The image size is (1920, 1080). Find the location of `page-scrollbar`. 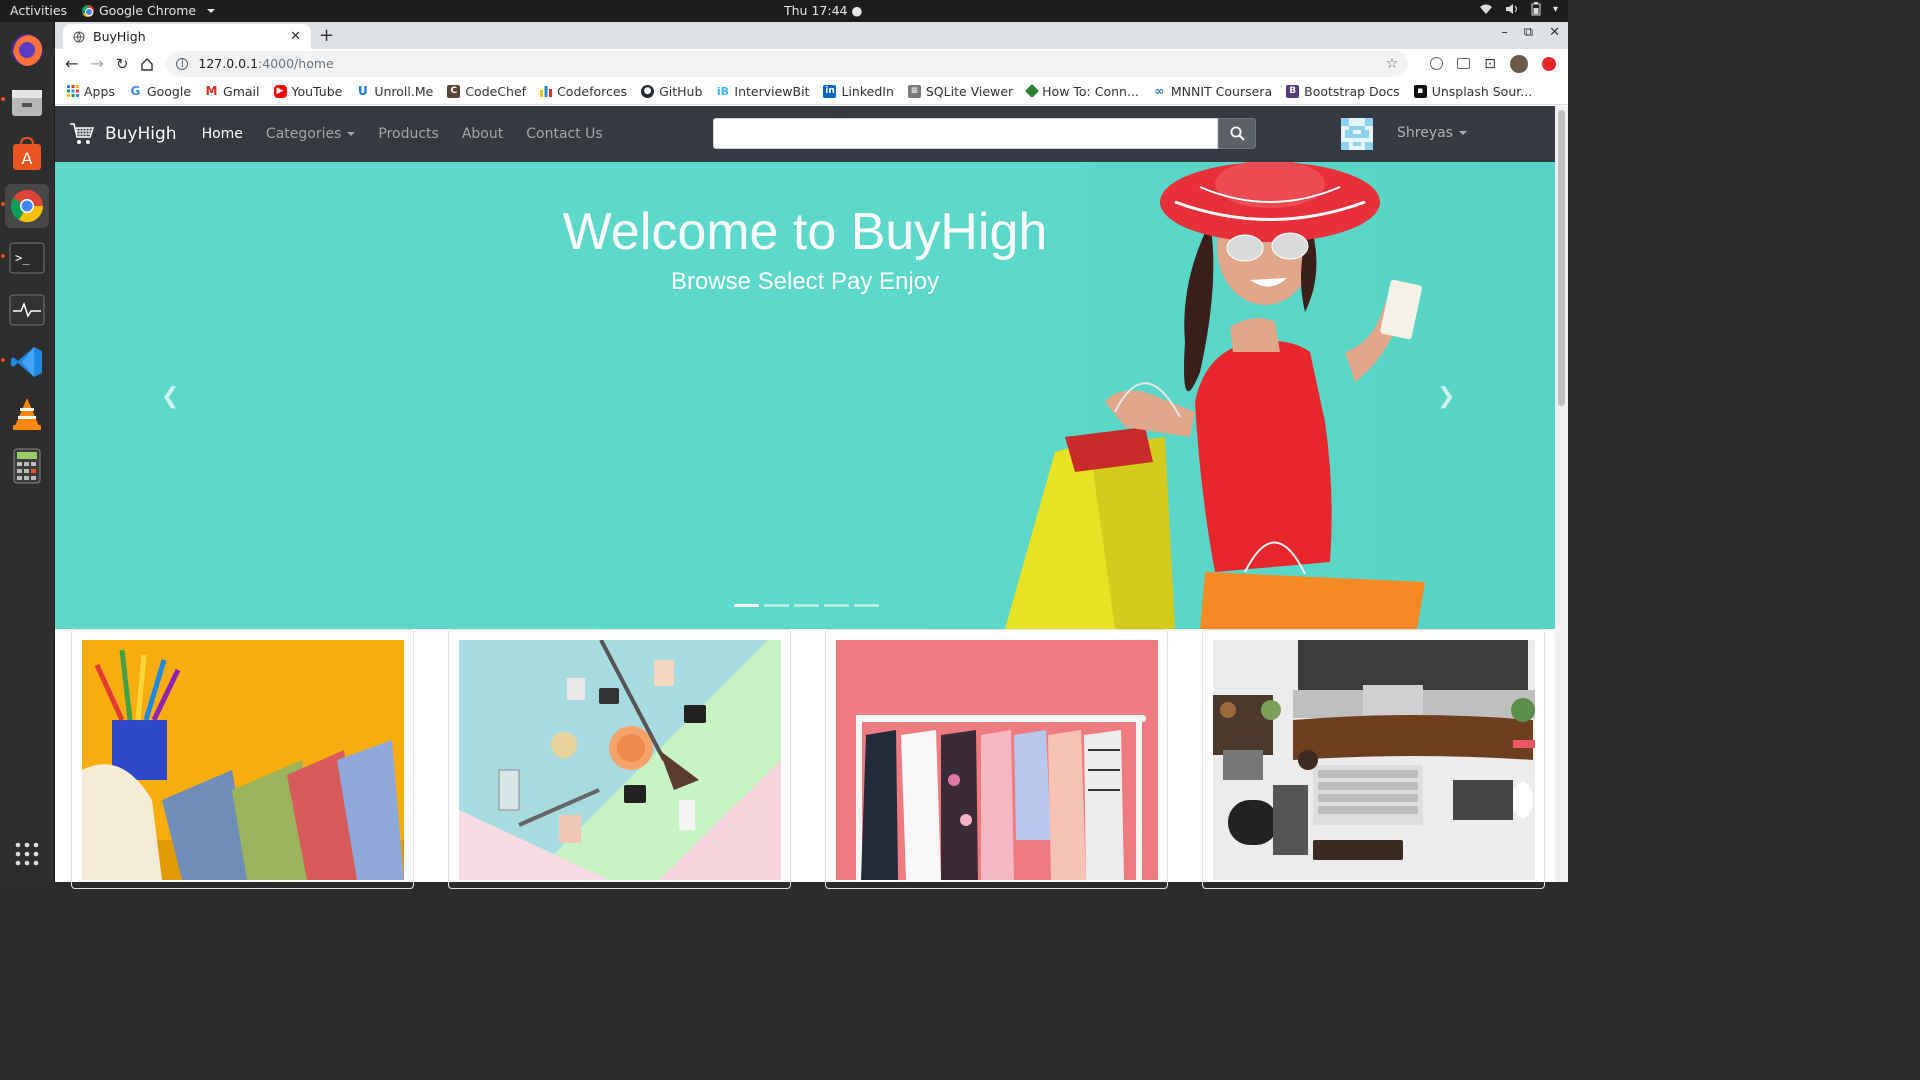

page-scrollbar is located at coordinates (1561, 494).